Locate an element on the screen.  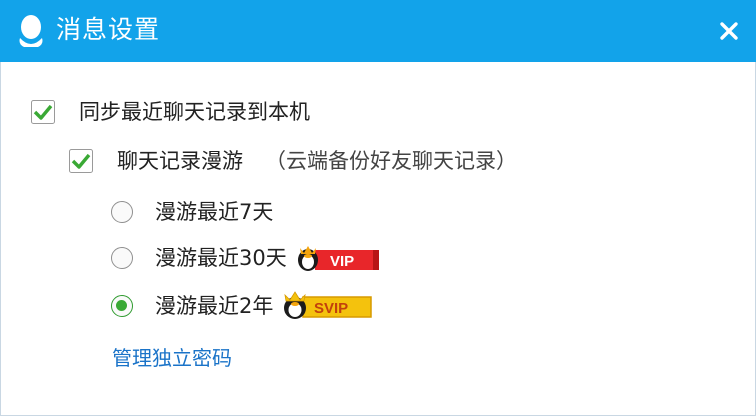
radio-2-years-label: 漫游最近2年 is located at coordinates (214, 306).